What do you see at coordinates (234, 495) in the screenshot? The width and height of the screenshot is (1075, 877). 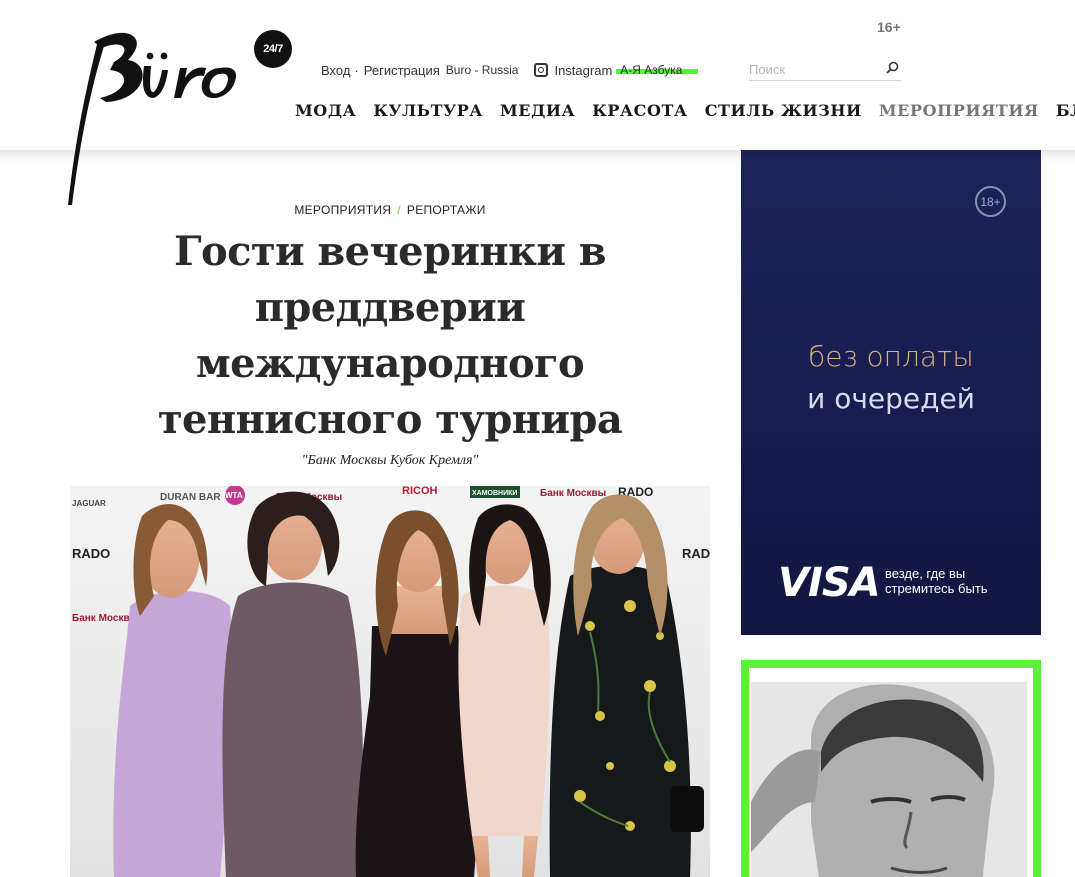 I see `wall-logo-wta: WTA` at bounding box center [234, 495].